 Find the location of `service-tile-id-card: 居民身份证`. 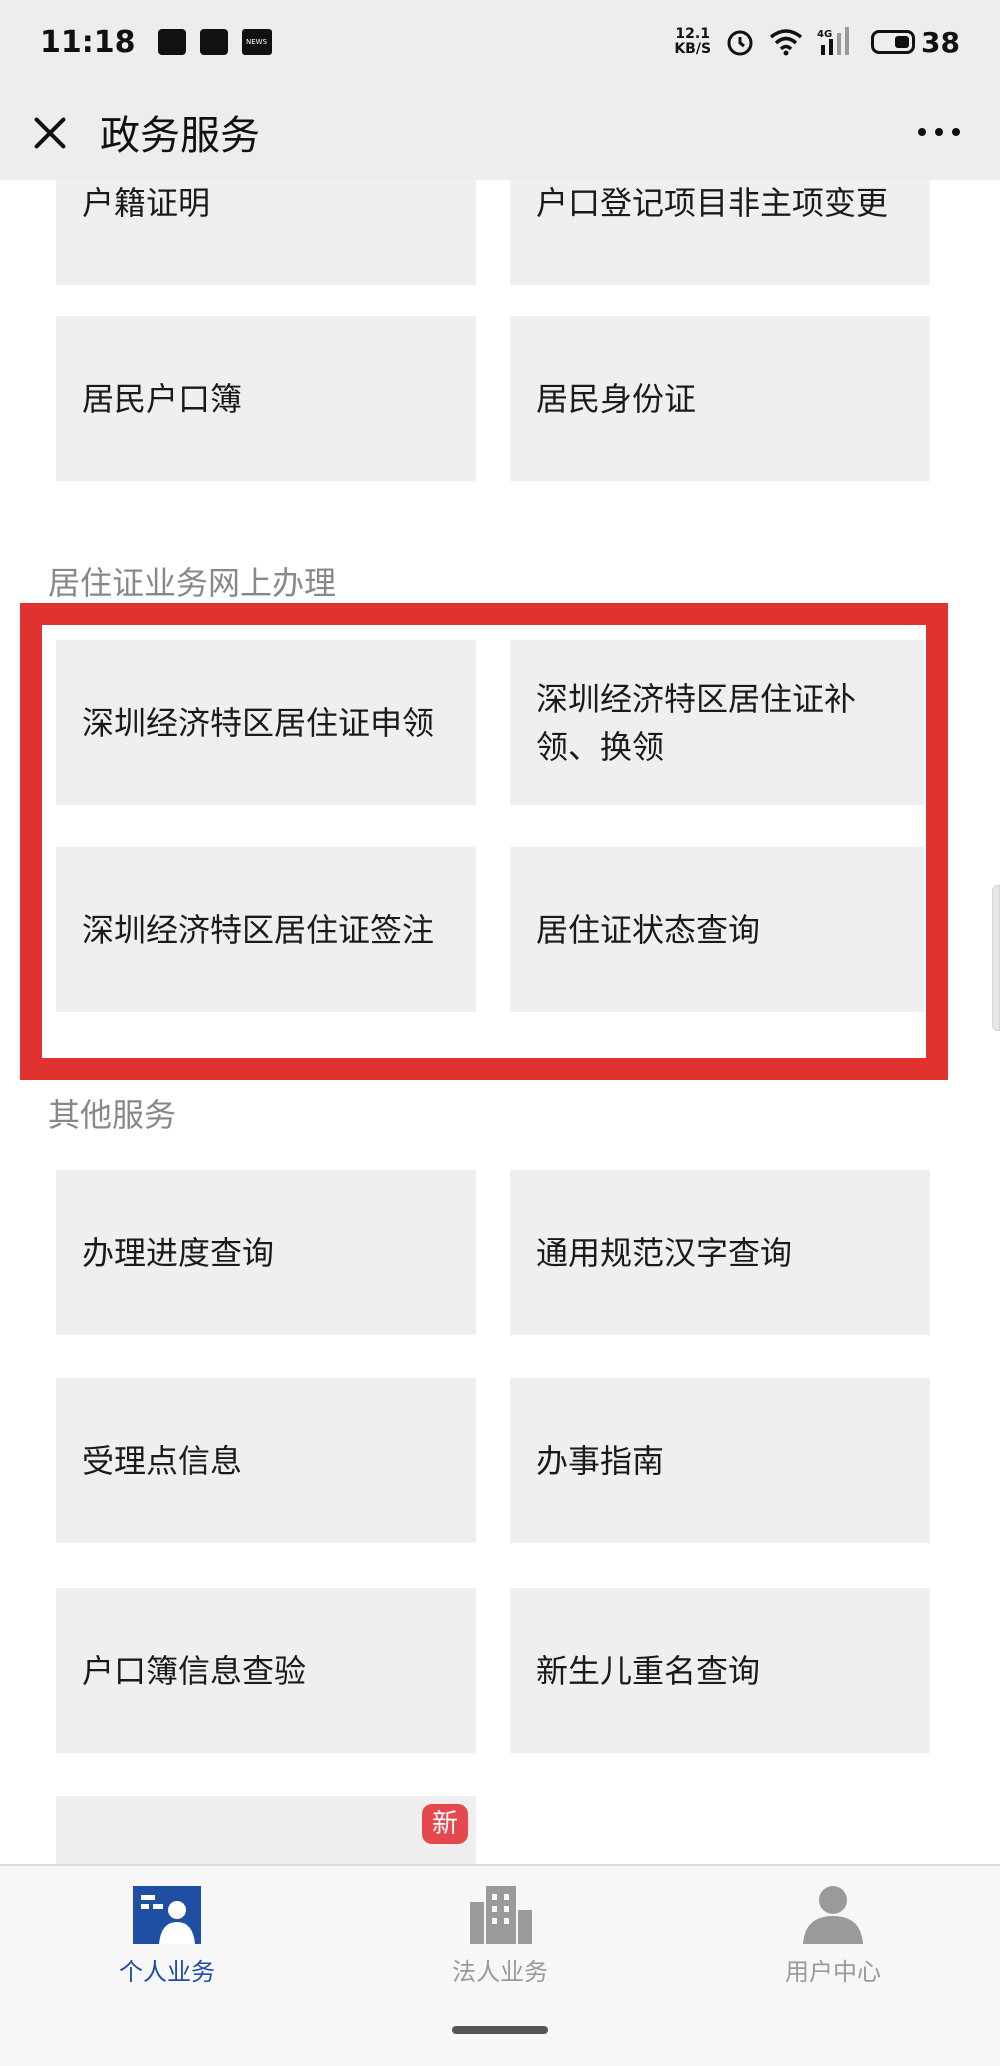

service-tile-id-card: 居民身份证 is located at coordinates (720, 398).